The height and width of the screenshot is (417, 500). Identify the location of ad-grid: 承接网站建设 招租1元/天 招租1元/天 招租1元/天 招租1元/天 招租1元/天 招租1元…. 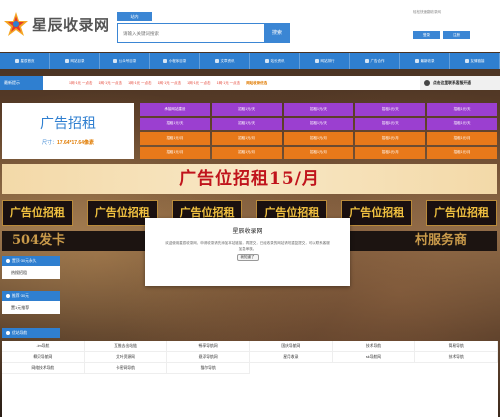
(318, 131).